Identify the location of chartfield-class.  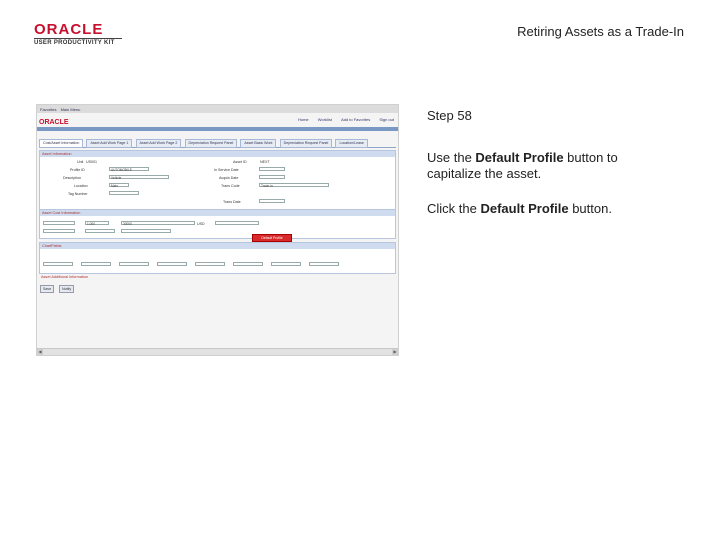
(210, 264).